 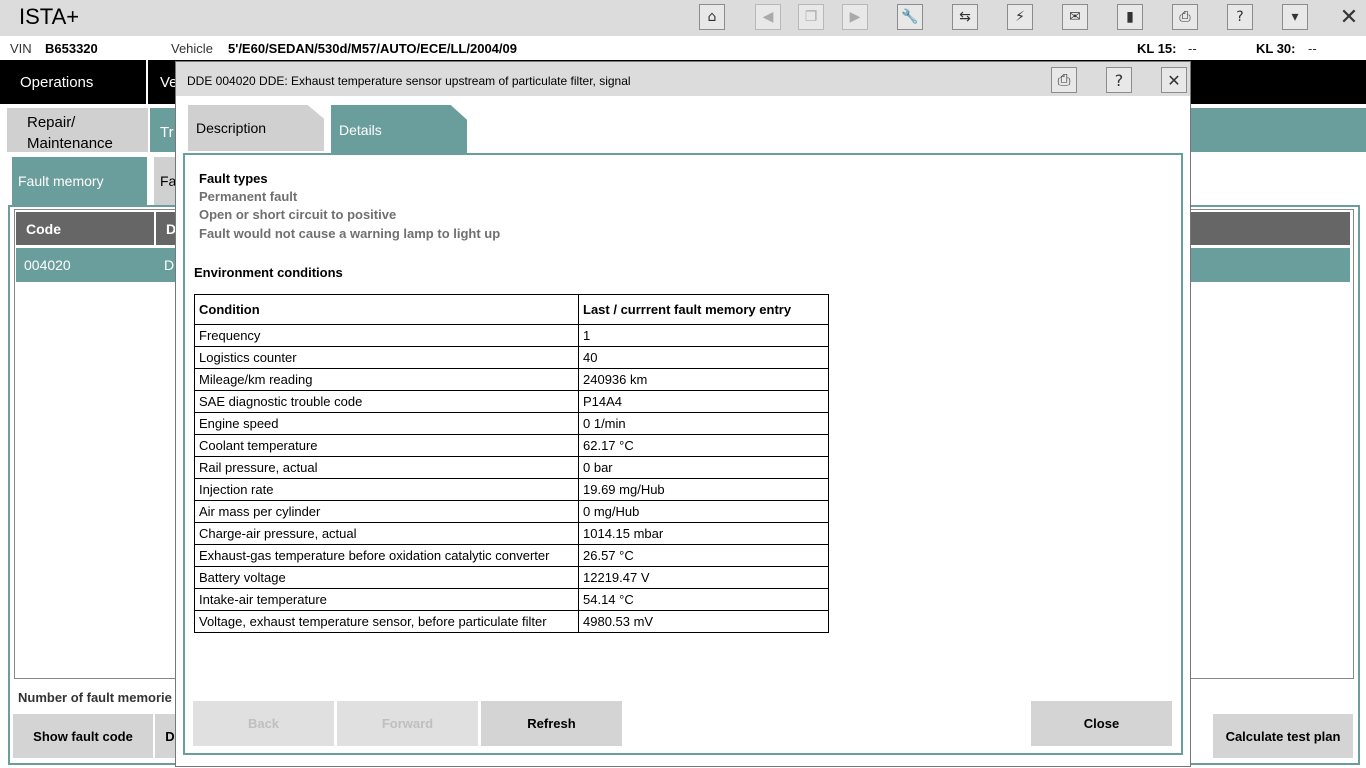 What do you see at coordinates (1283, 736) in the screenshot?
I see `calculate-test-plan-button: Calculate test plan` at bounding box center [1283, 736].